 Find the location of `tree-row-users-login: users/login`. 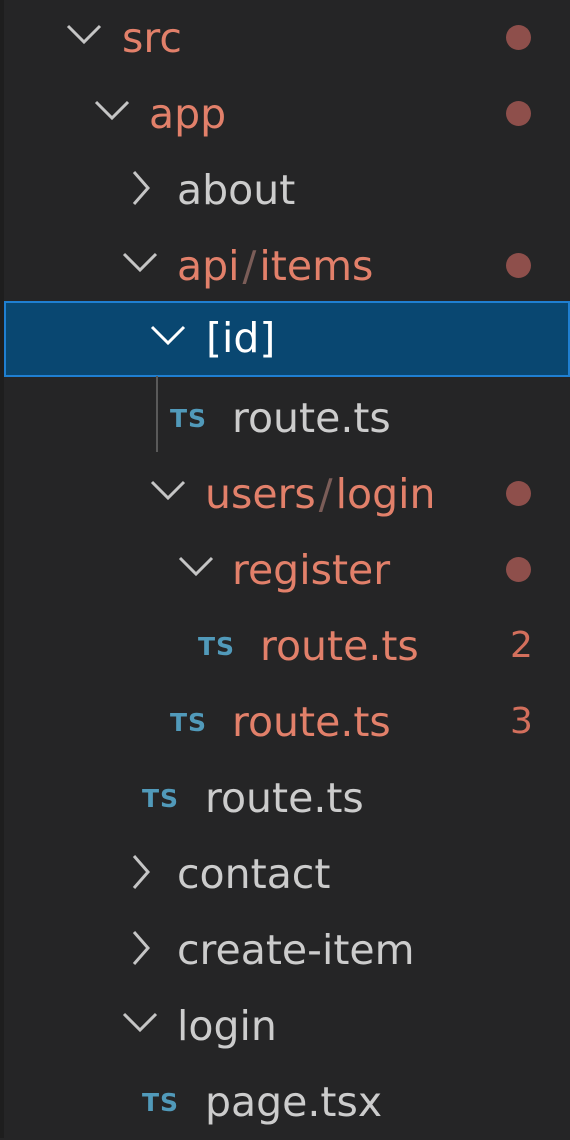

tree-row-users-login: users/login is located at coordinates (285, 494).